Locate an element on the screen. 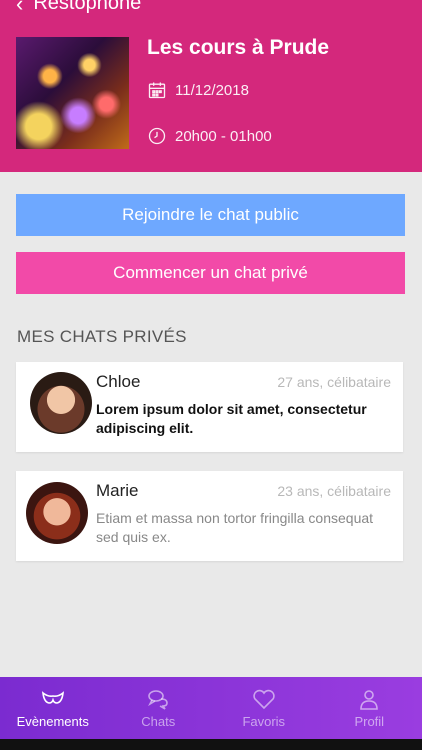 The height and width of the screenshot is (750, 422). event-time: 20h00 - 01h00 is located at coordinates (209, 136).